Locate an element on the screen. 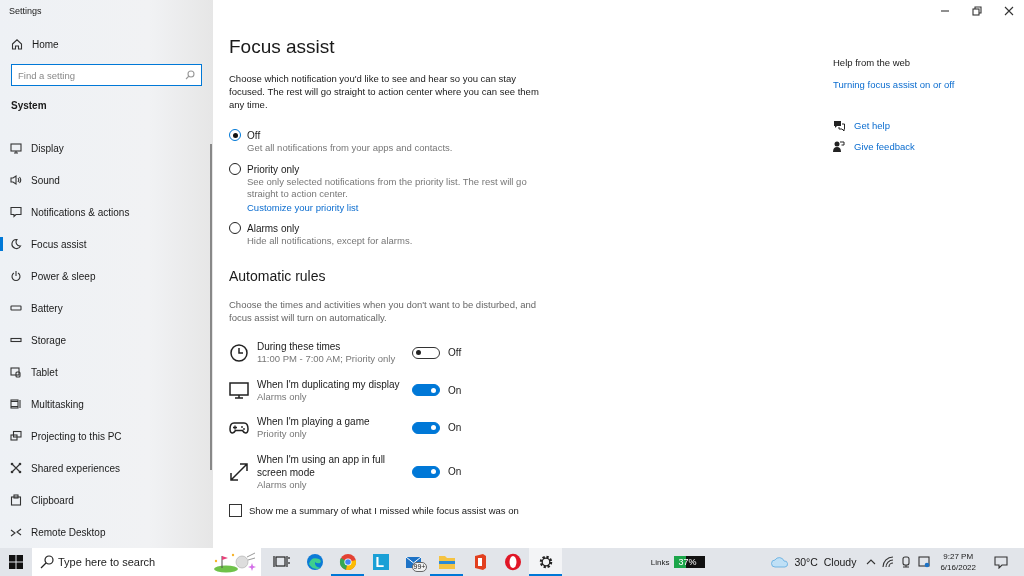  moon-icon is located at coordinates (16, 244).